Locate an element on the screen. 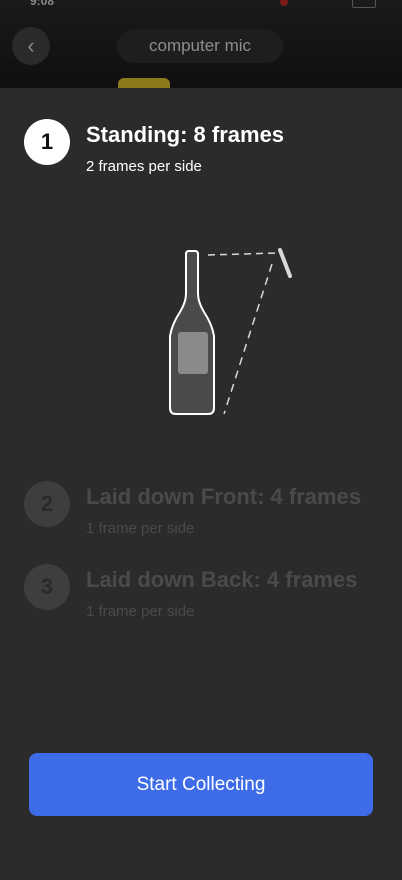  bottle-standing-icon is located at coordinates (230, 331).